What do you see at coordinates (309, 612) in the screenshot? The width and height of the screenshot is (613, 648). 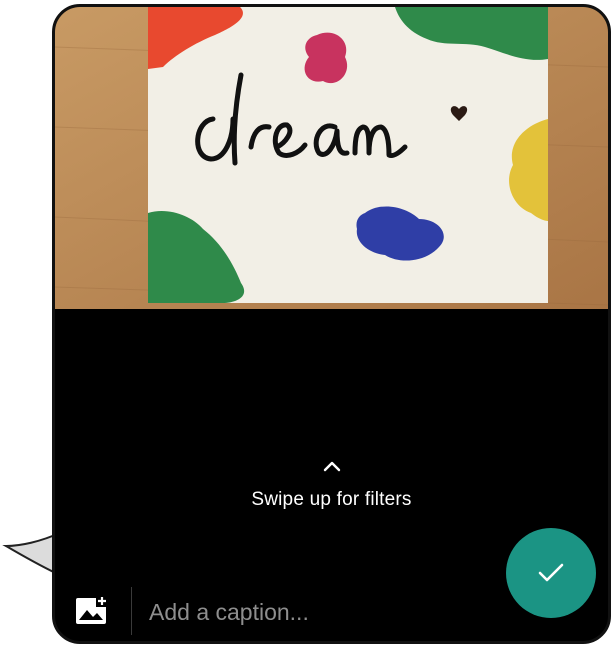 I see `caption-input` at bounding box center [309, 612].